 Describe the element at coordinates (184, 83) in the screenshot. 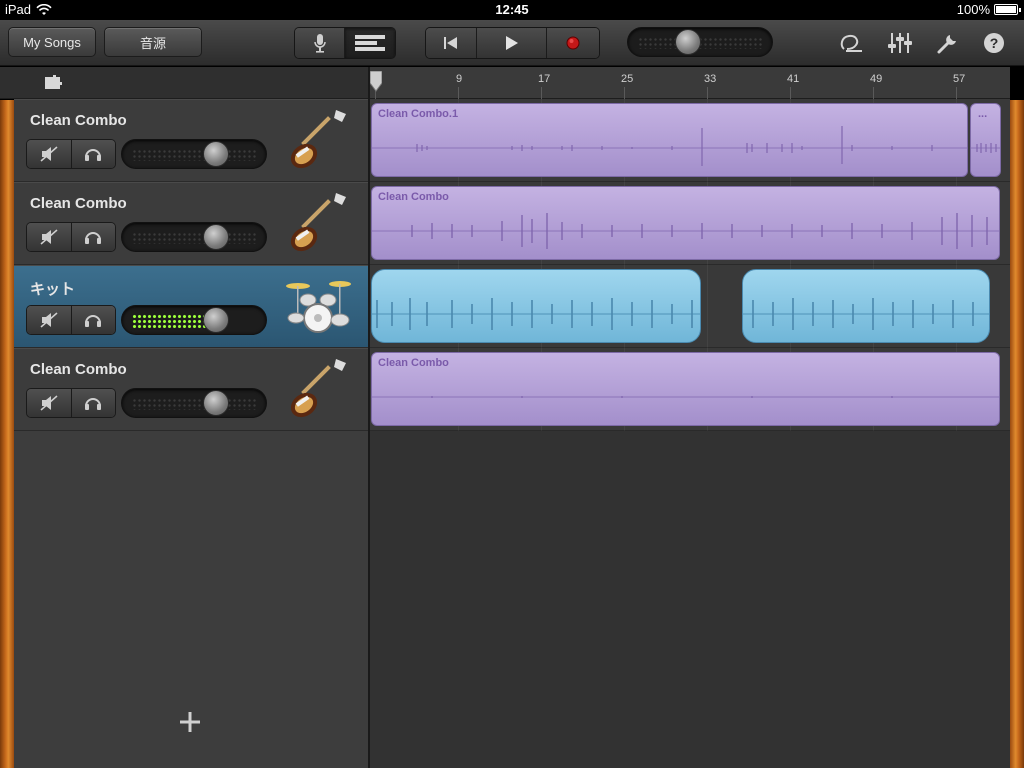

I see `track-header-bar` at that location.